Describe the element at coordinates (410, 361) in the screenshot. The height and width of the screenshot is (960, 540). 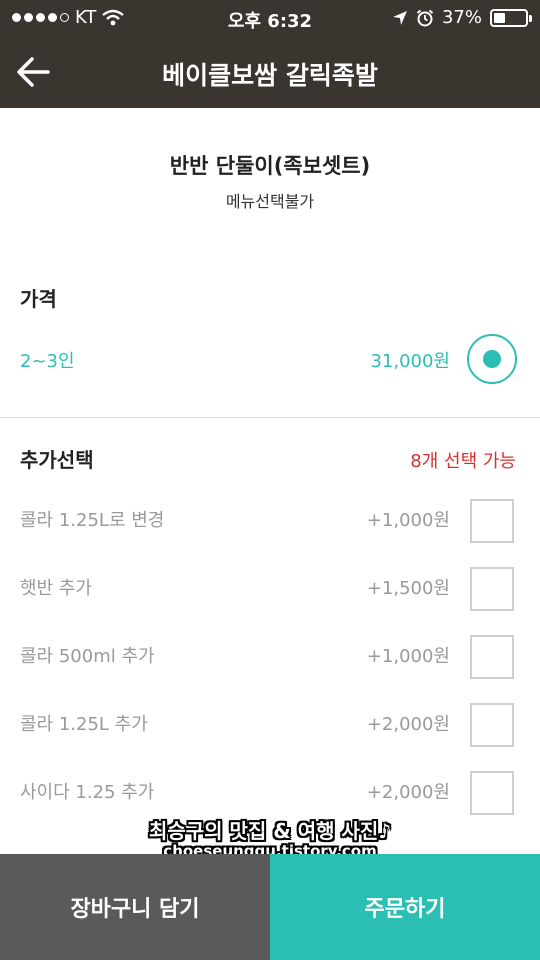
I see `price-option-value: 31,000원` at that location.